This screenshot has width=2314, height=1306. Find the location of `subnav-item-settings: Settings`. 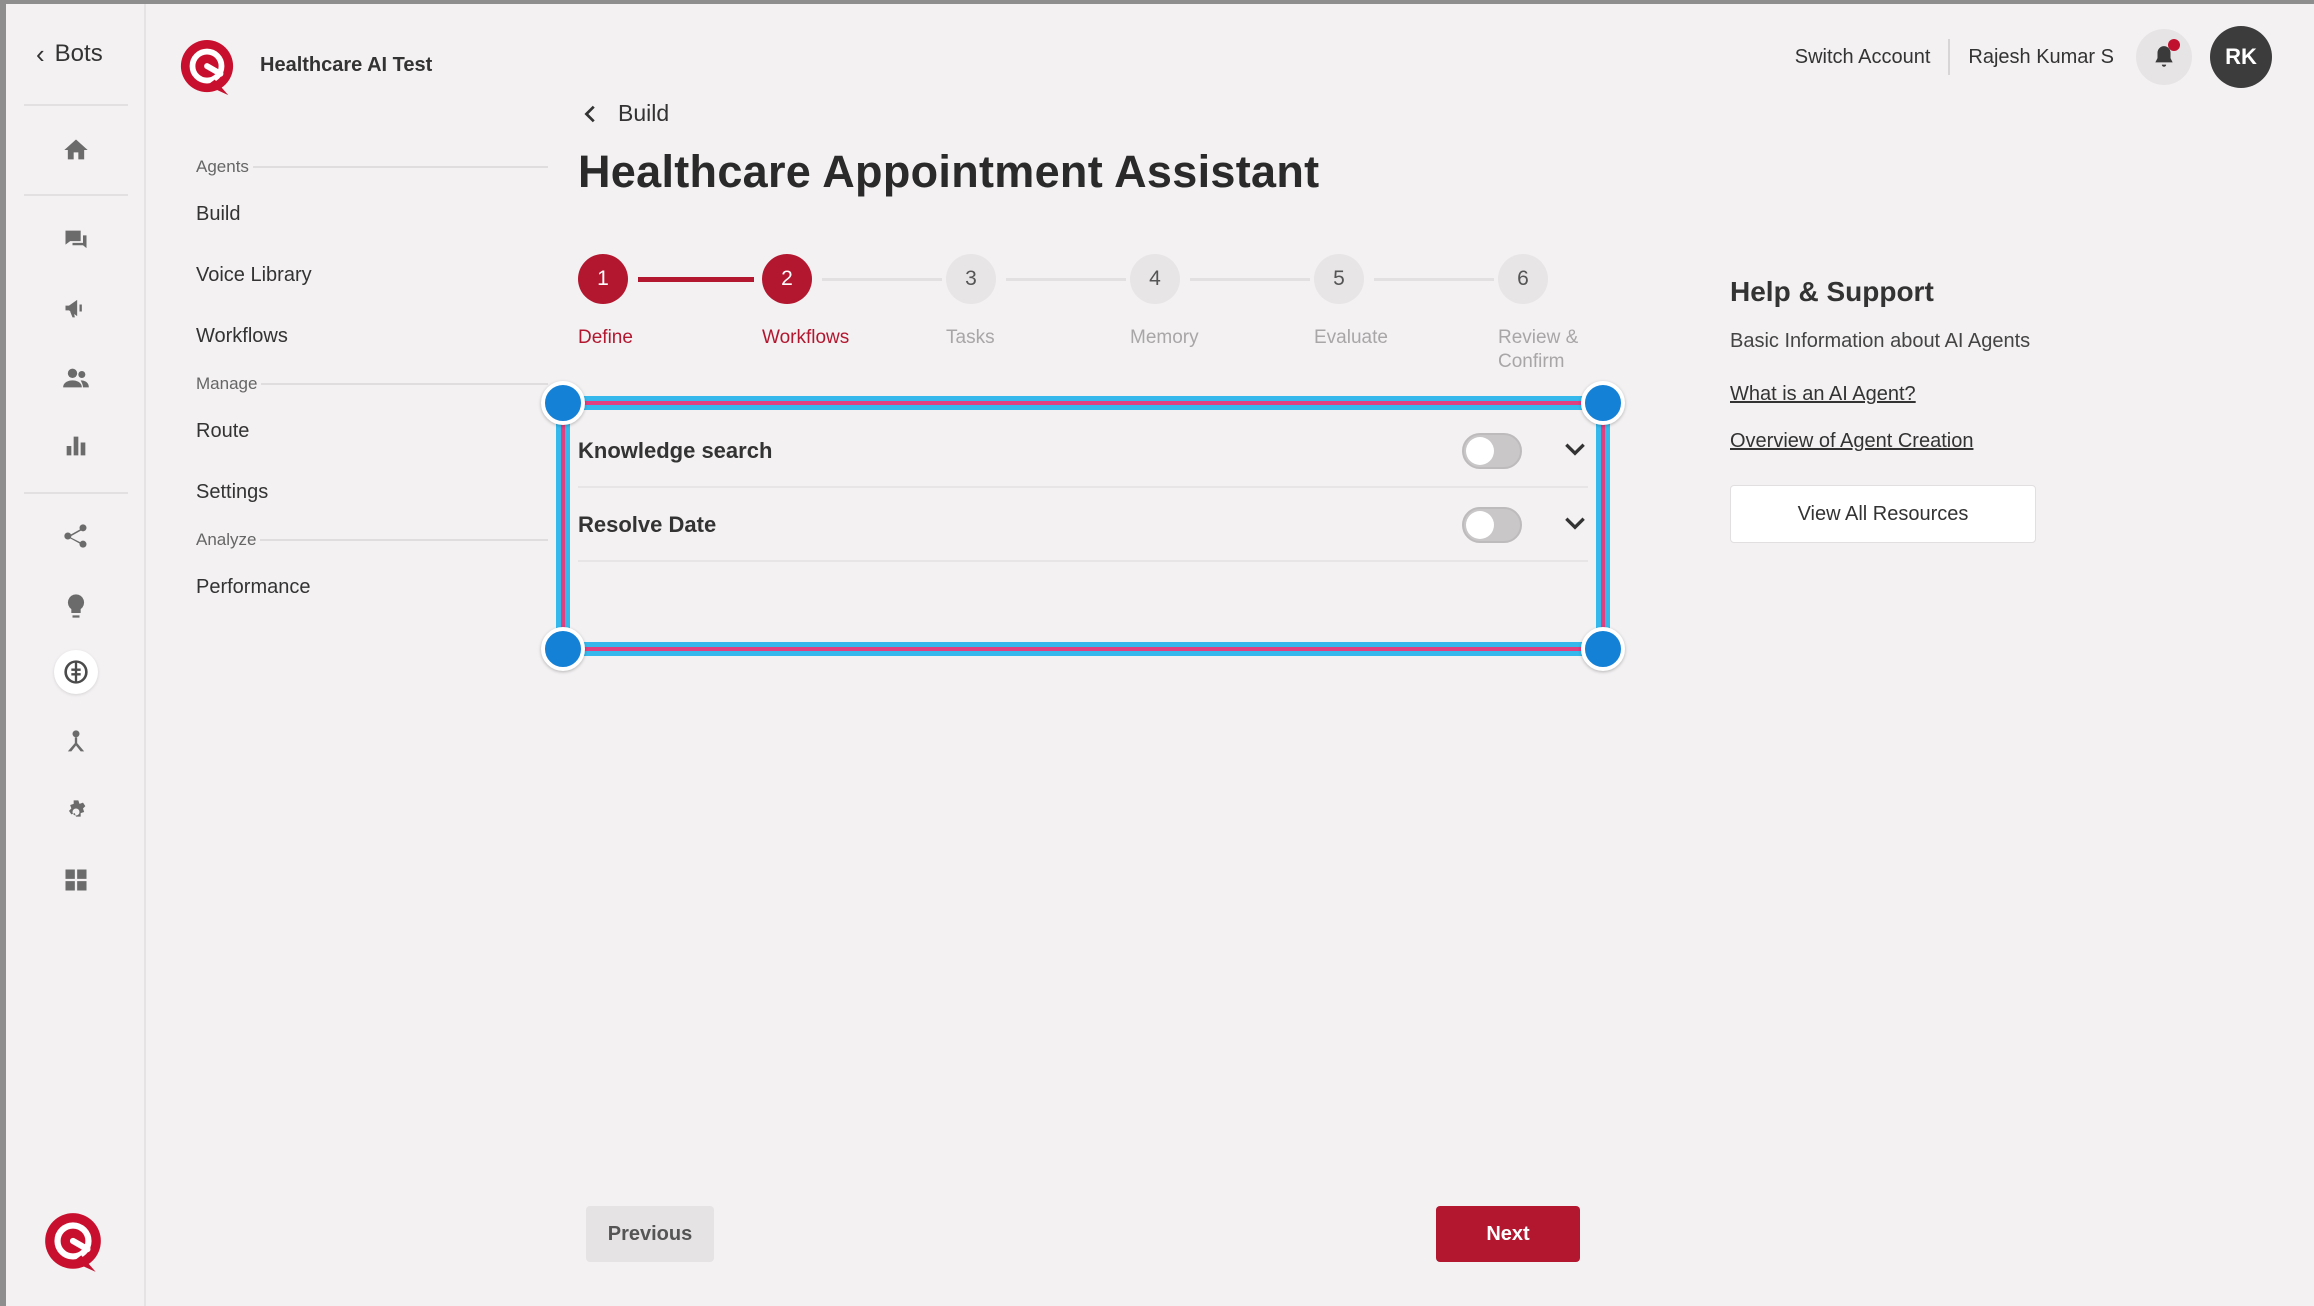

subnav-item-settings: Settings is located at coordinates (372, 492).